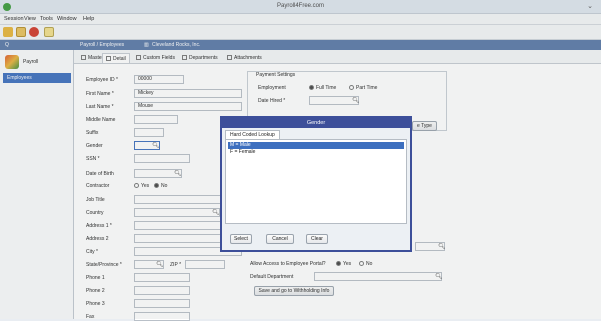 This screenshot has height=321, width=601. Describe the element at coordinates (241, 239) in the screenshot. I see `select-button: Select` at that location.